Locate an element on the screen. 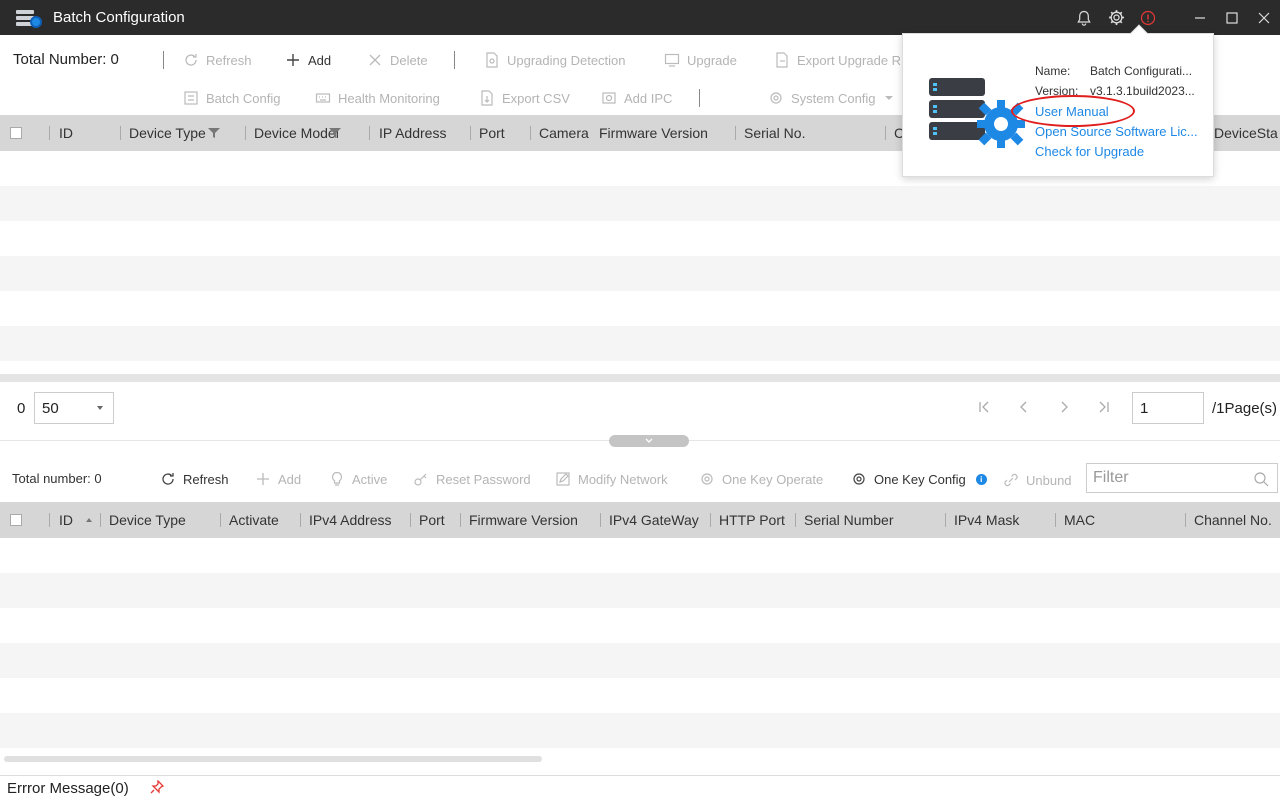 The height and width of the screenshot is (800, 1280). minimize-icon is located at coordinates (1200, 17).